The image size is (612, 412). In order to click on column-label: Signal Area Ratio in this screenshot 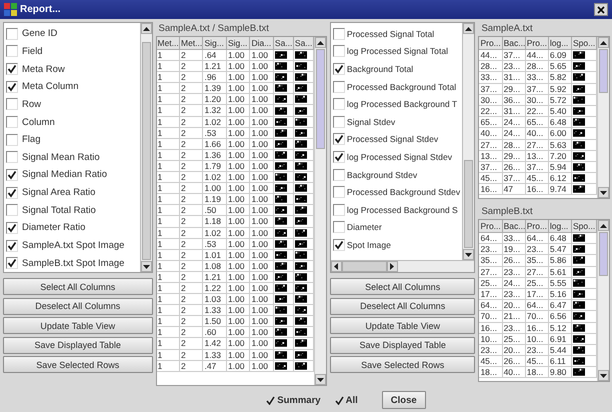, I will do `click(59, 192)`.